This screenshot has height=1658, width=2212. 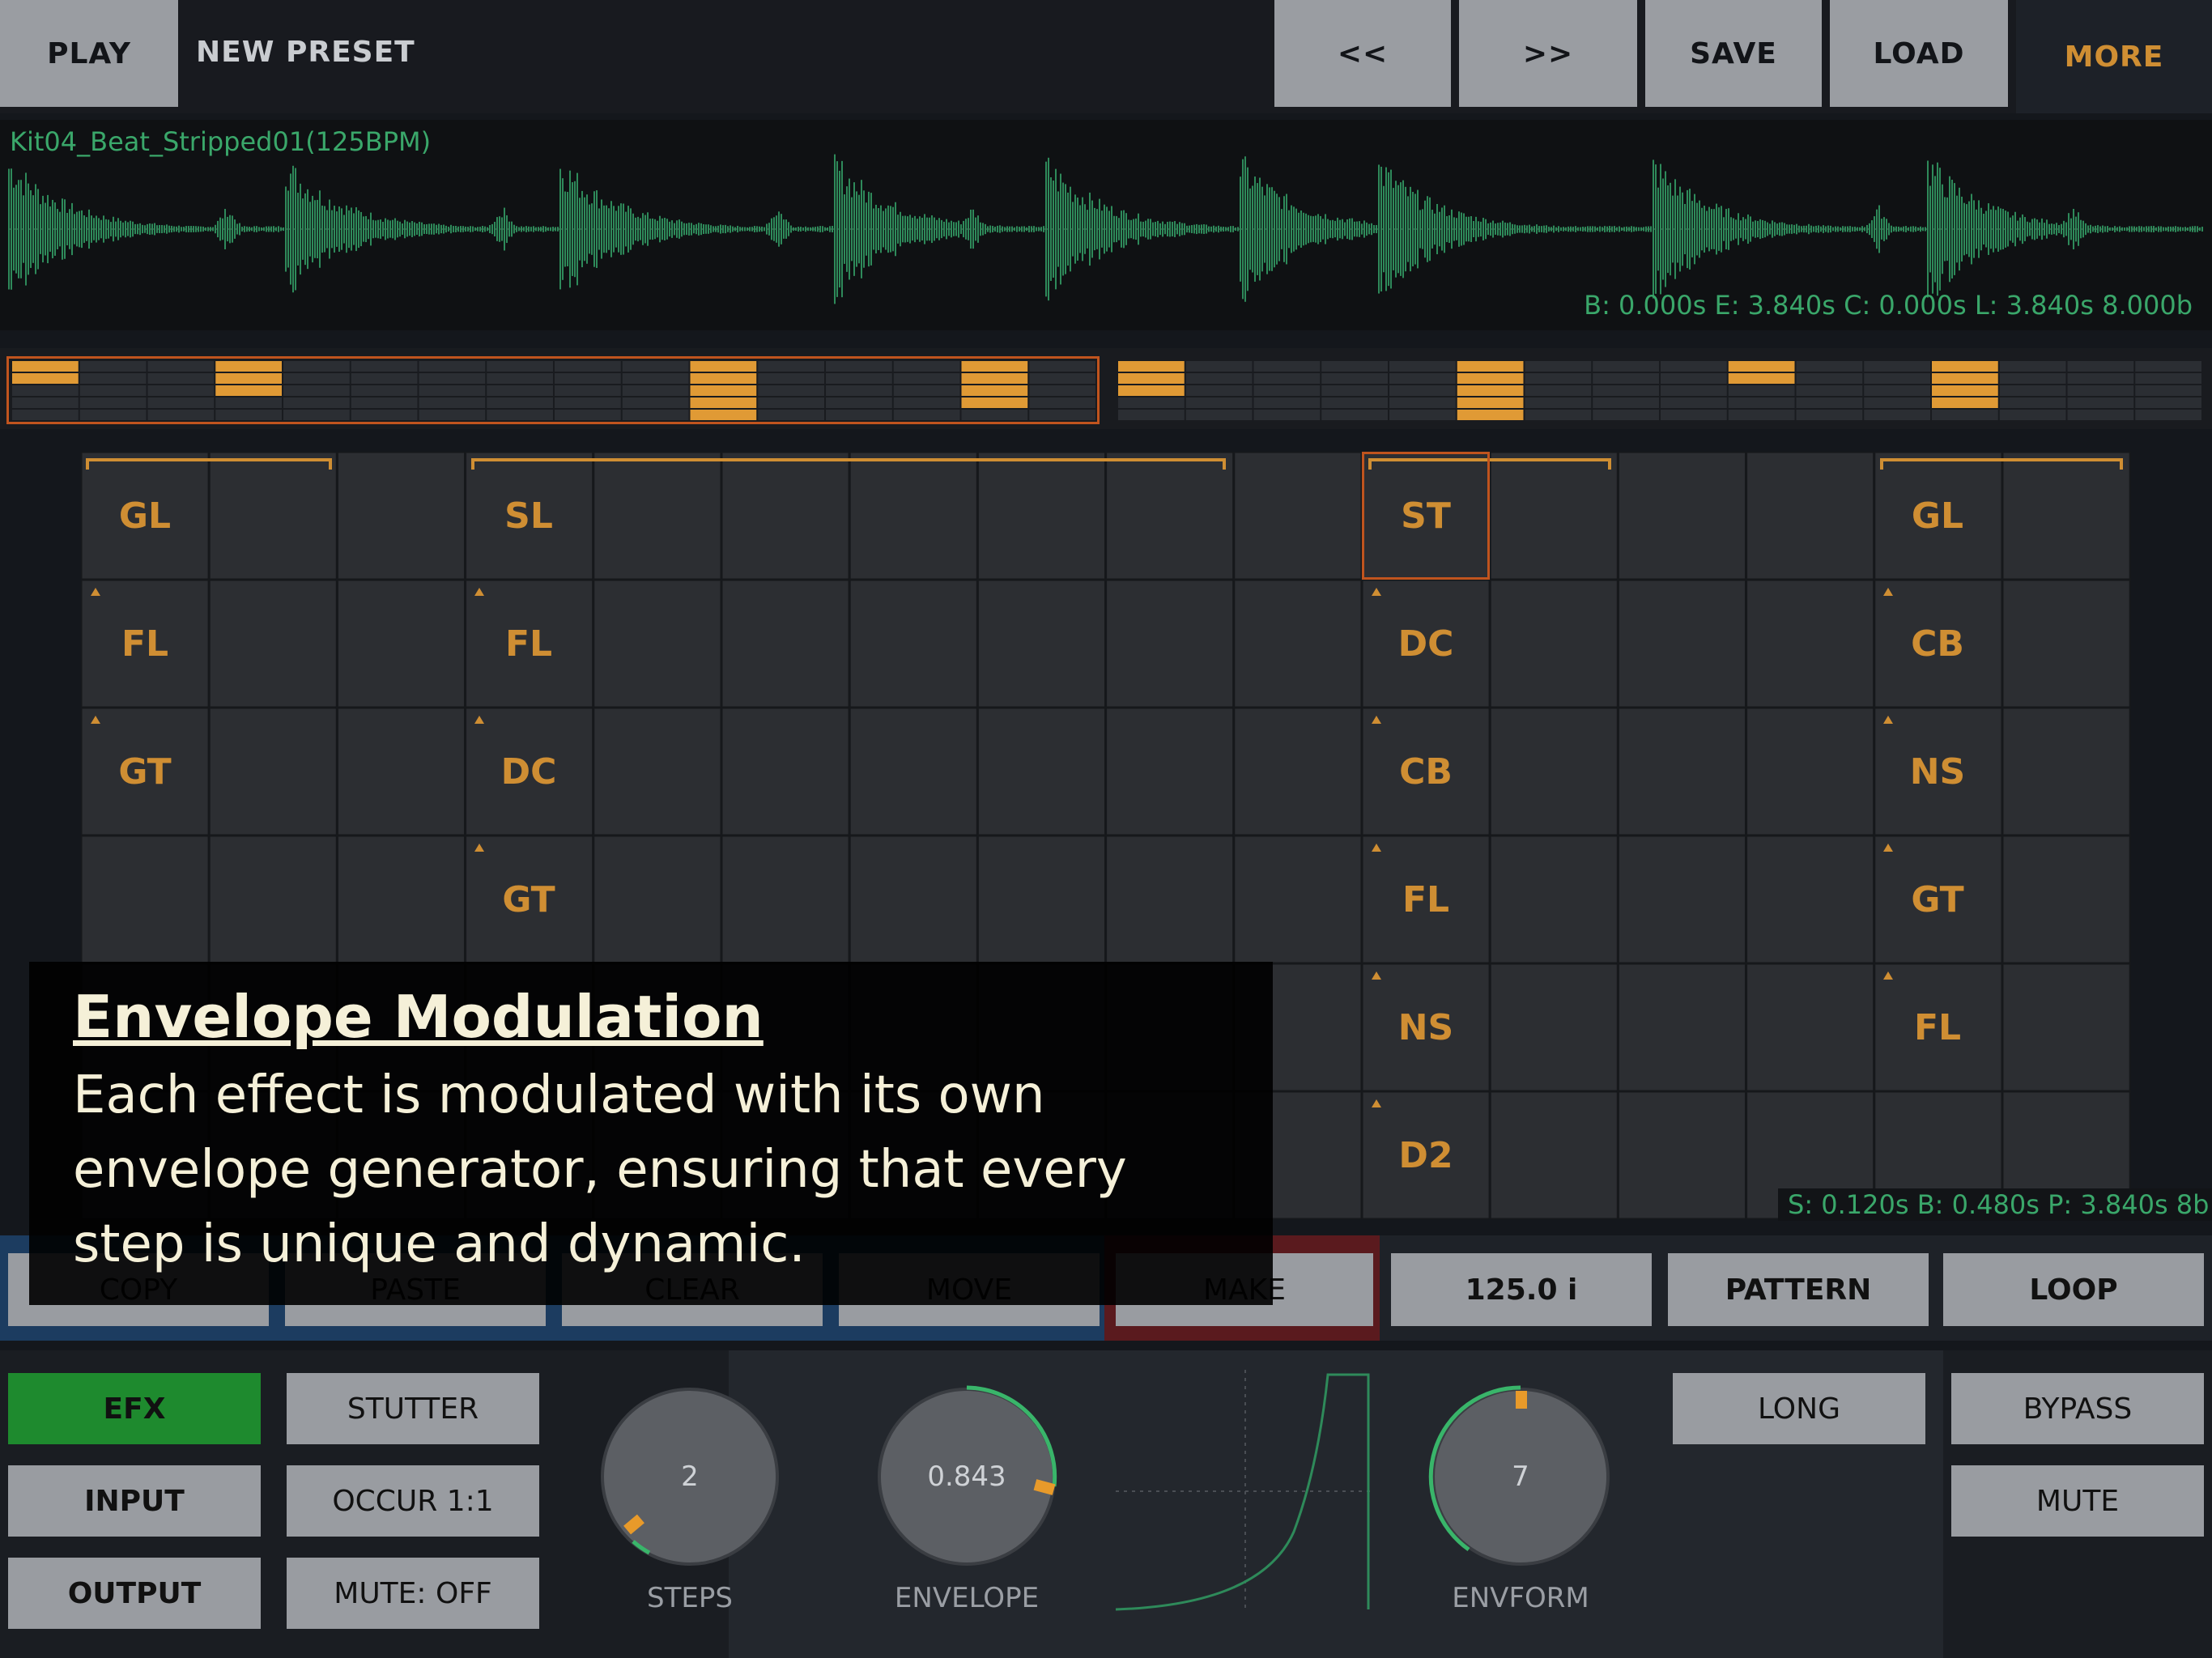 What do you see at coordinates (1995, 1204) in the screenshot?
I see `grid-timing-info: S: 0.120s B: 0.480s P: 3.840s 8b` at bounding box center [1995, 1204].